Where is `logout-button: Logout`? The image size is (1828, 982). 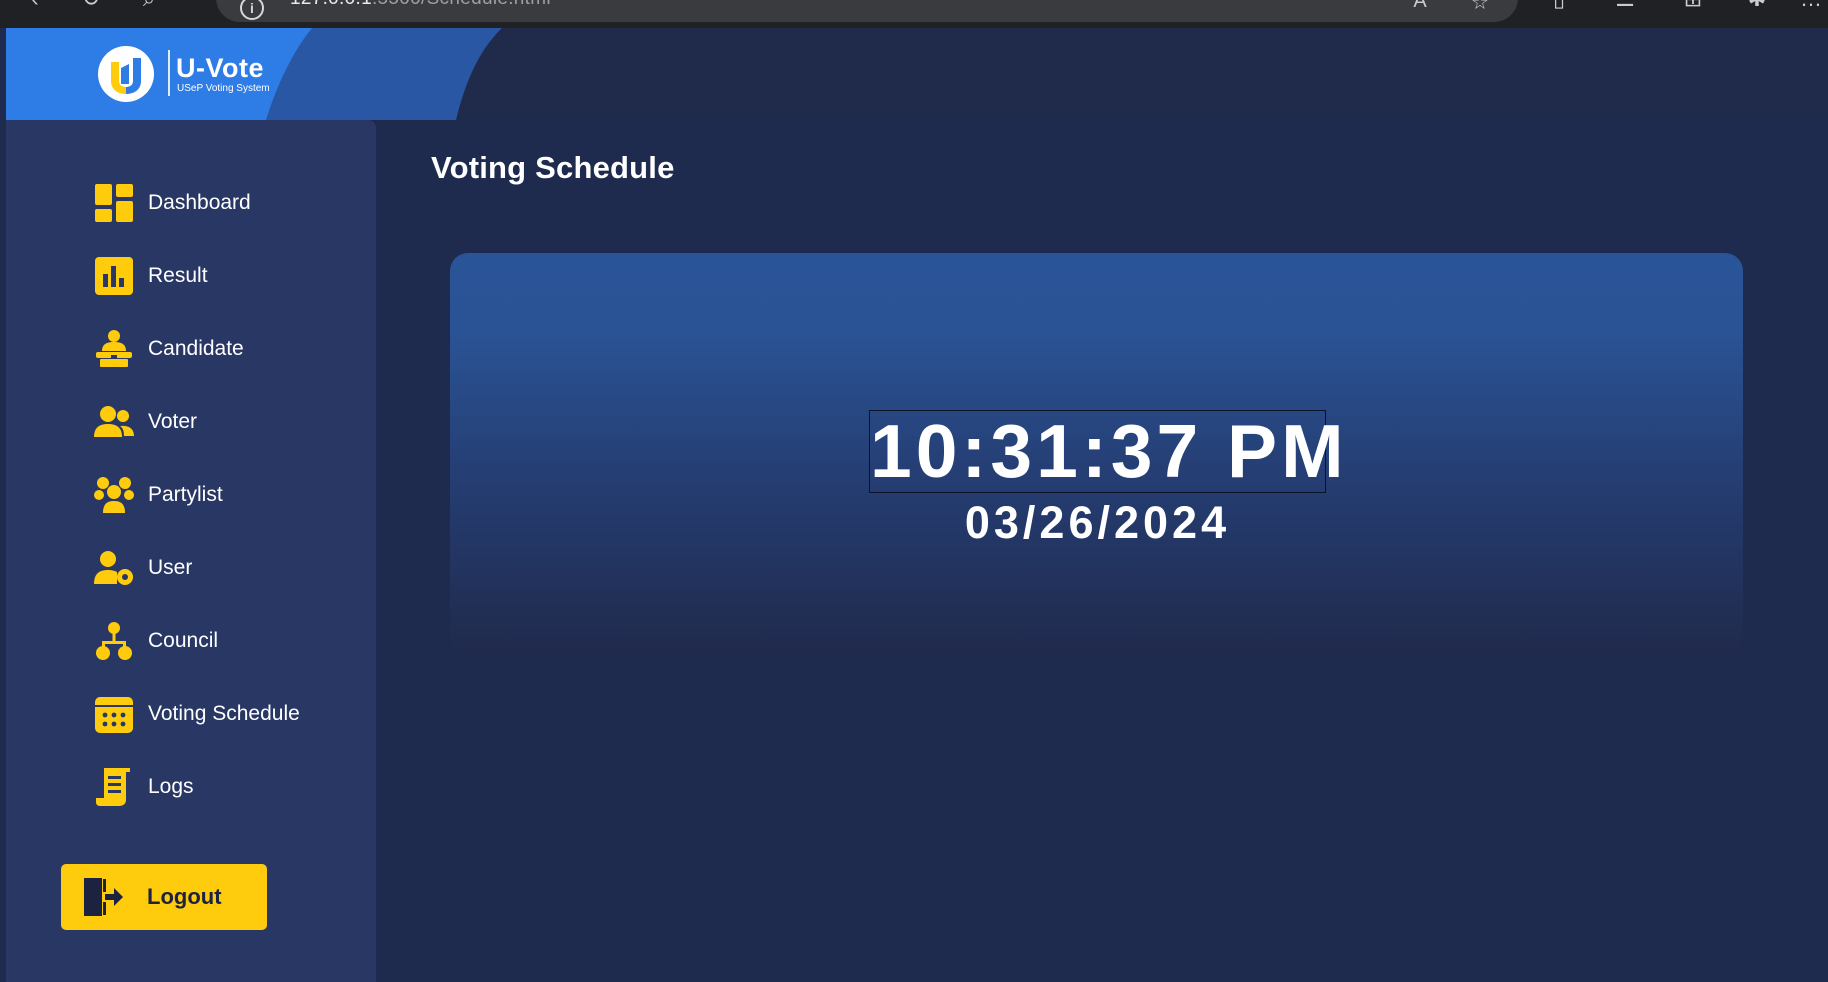
logout-button: Logout is located at coordinates (164, 897).